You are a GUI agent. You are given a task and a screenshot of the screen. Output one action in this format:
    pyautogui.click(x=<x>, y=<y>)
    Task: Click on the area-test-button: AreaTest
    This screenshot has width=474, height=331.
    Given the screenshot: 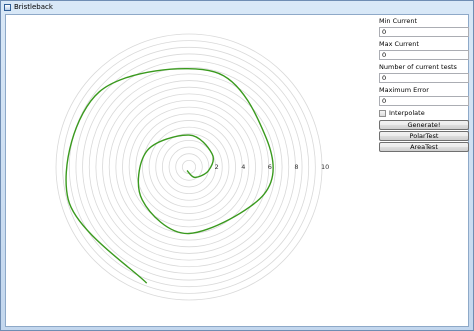 What is the action you would take?
    pyautogui.click(x=424, y=147)
    